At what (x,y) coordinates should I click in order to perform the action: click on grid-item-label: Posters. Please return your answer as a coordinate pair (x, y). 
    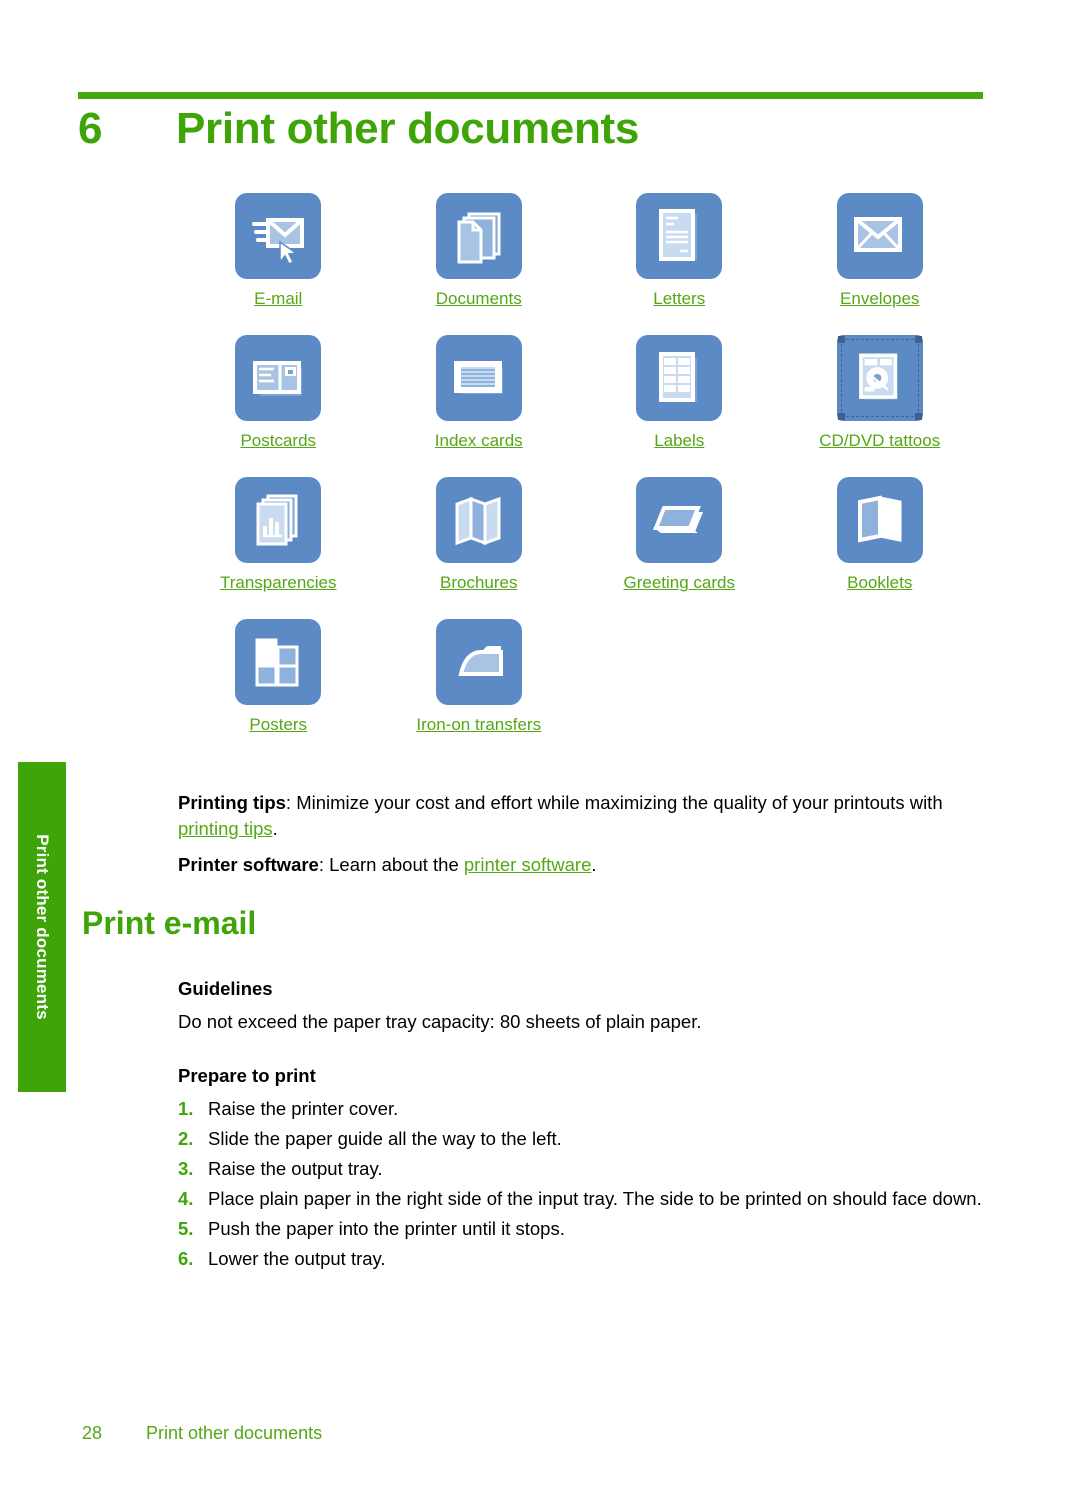
    Looking at the image, I should click on (278, 725).